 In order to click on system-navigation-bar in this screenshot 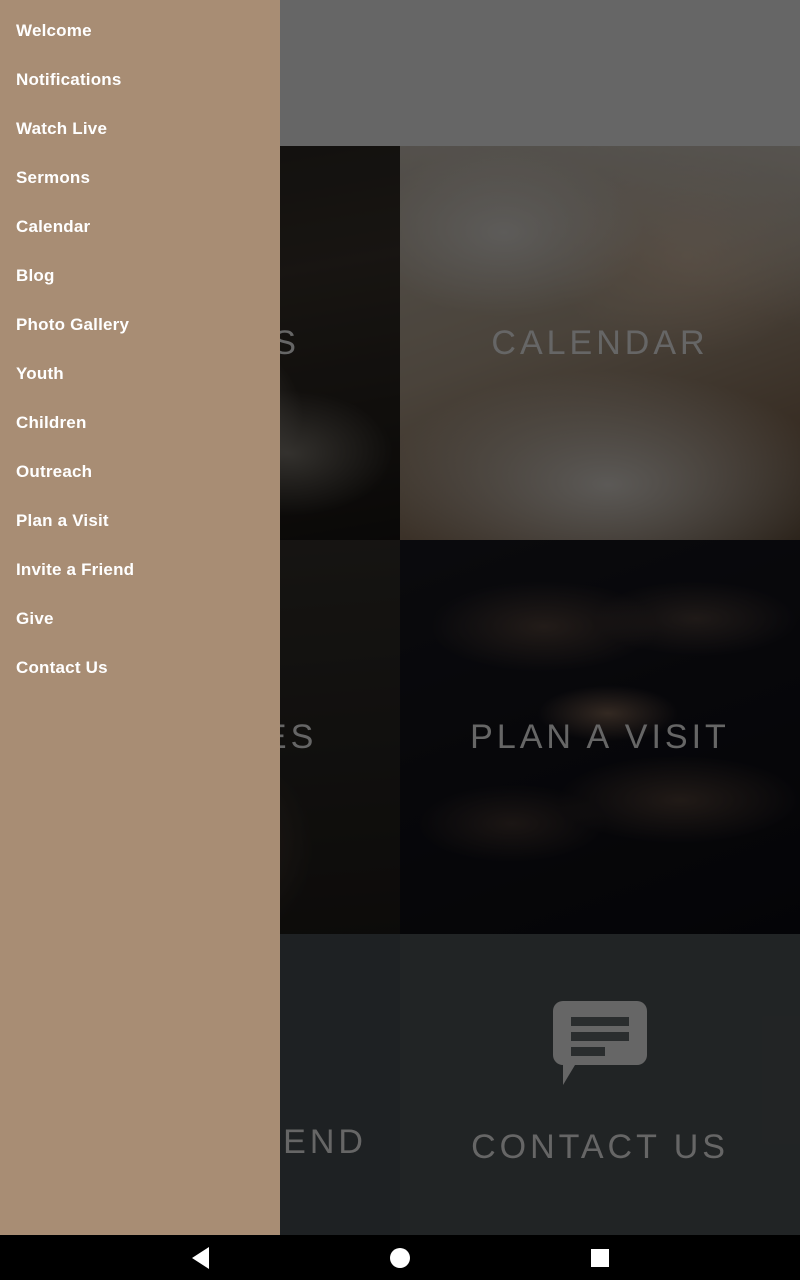, I will do `click(400, 1257)`.